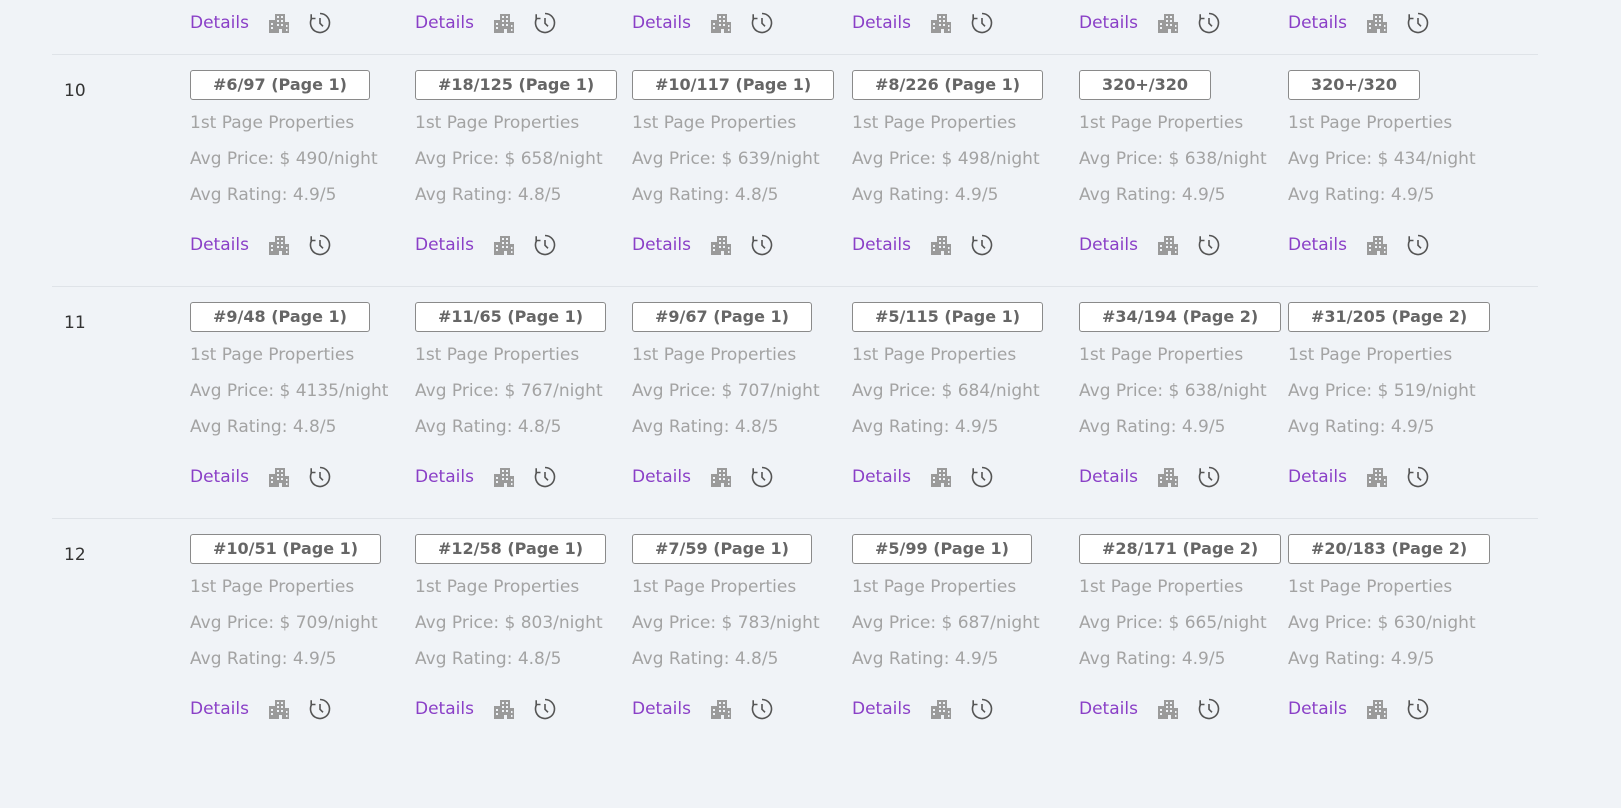 This screenshot has width=1621, height=808. What do you see at coordinates (948, 317) in the screenshot?
I see `rank-badge: #5/115 (Page 1)` at bounding box center [948, 317].